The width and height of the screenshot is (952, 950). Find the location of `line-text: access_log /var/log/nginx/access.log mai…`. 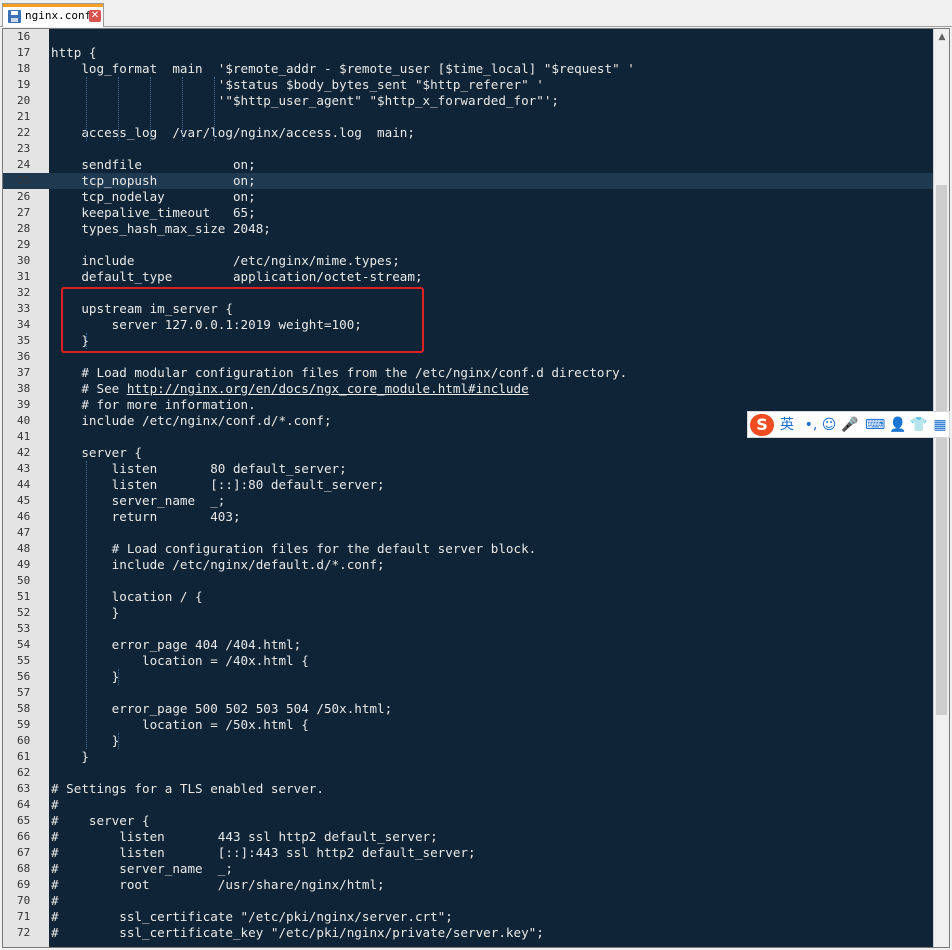

line-text: access_log /var/log/nginx/access.log mai… is located at coordinates (233, 133).